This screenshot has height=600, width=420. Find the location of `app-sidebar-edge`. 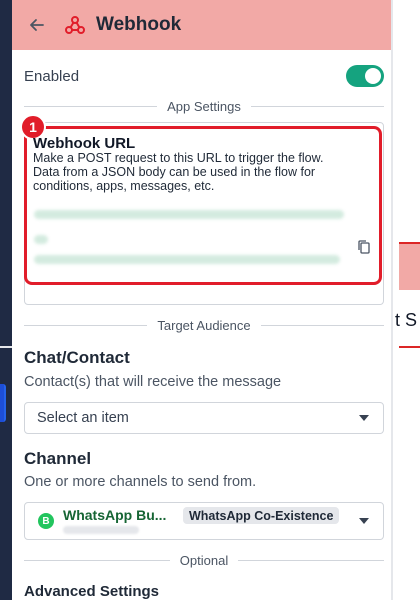

app-sidebar-edge is located at coordinates (6, 300).